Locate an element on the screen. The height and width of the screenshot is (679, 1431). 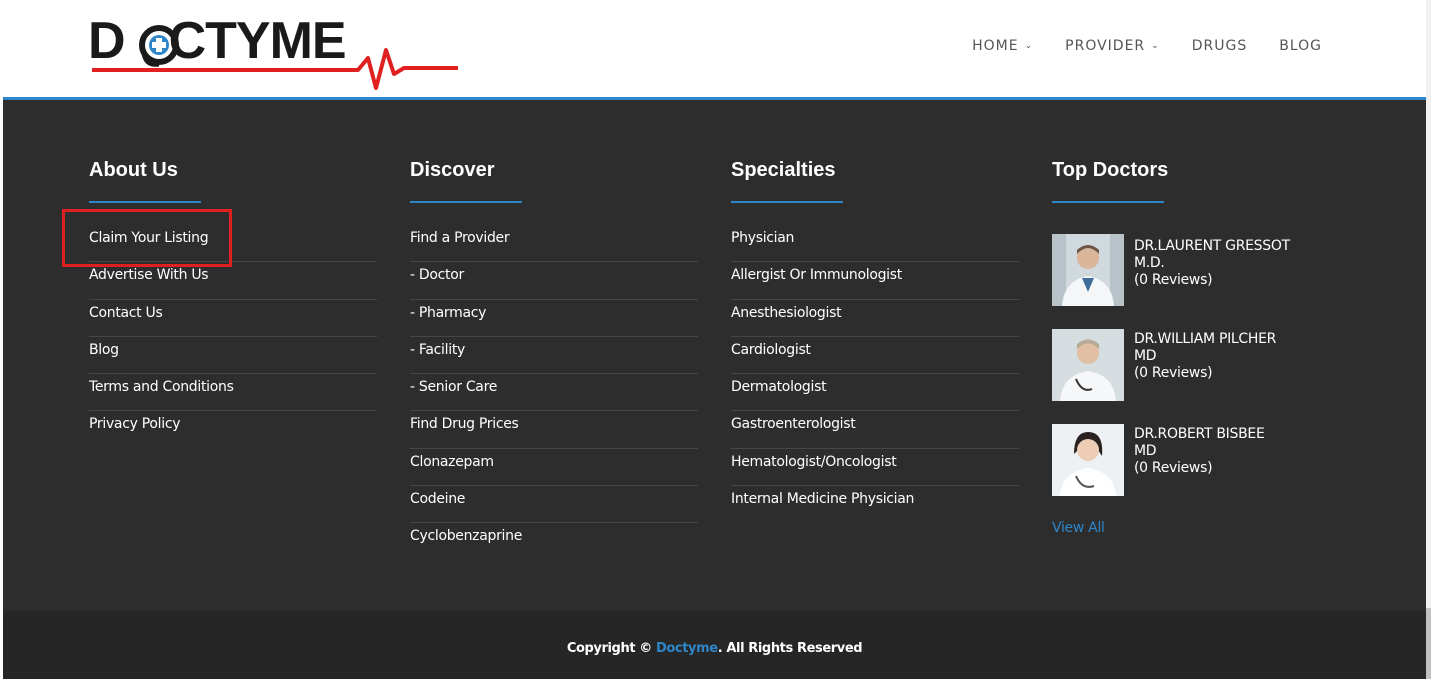
copyright-bar: Copyright © Doctyme. All Rights Reserved is located at coordinates (714, 645).